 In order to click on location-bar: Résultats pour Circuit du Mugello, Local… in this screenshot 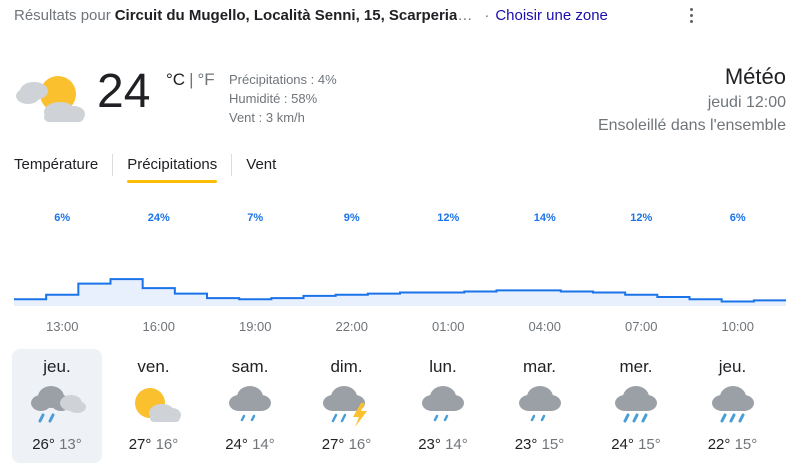, I will do `click(404, 15)`.